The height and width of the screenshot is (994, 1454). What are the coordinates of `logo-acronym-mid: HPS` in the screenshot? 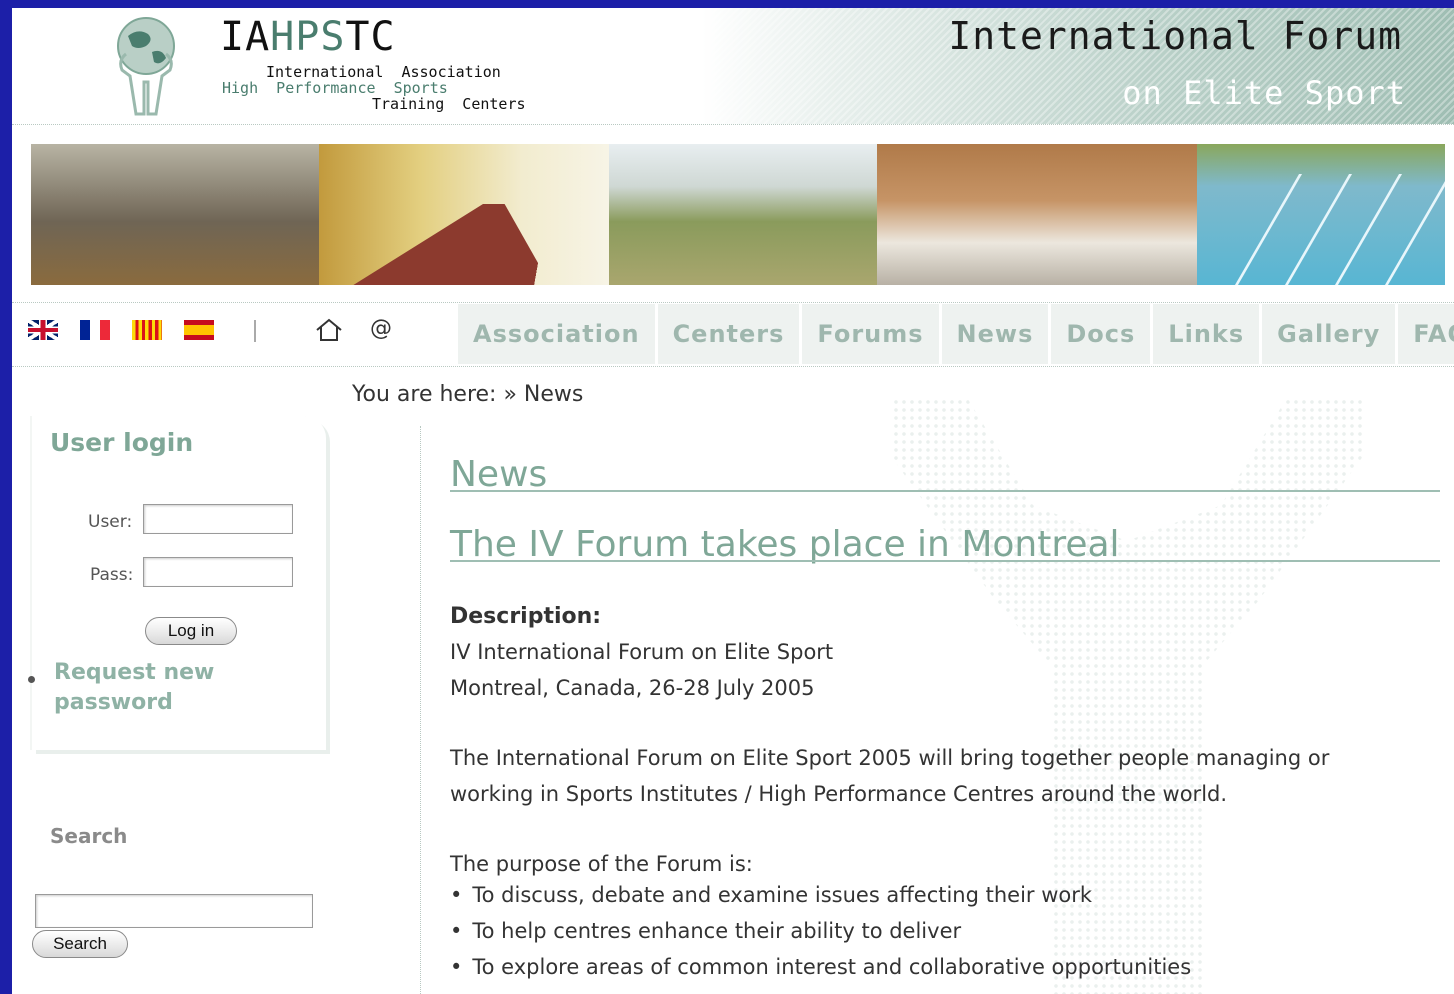 It's located at (308, 37).